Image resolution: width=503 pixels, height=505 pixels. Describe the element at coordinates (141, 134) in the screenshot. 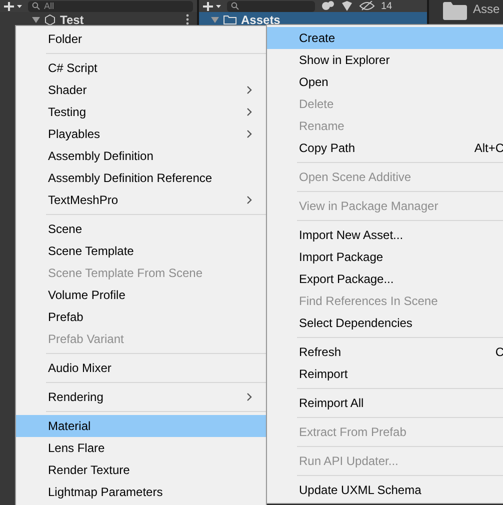

I see `menu-item: Playables` at that location.